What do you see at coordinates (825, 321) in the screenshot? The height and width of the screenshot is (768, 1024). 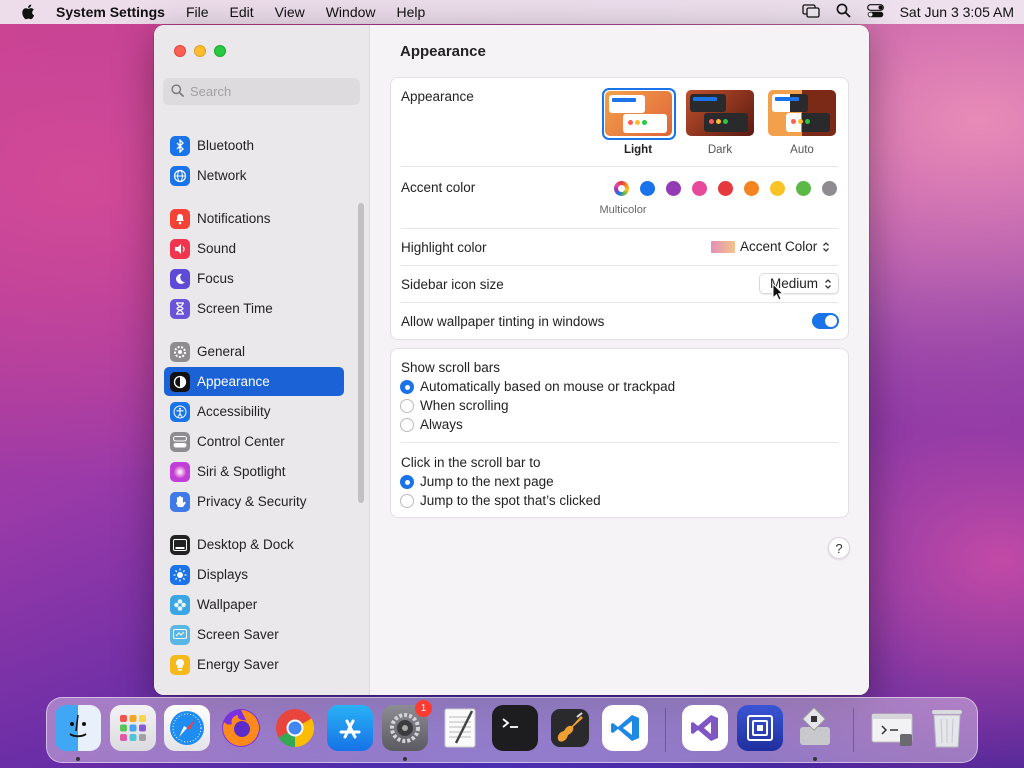 I see `wallpaper-tinting-toggle` at bounding box center [825, 321].